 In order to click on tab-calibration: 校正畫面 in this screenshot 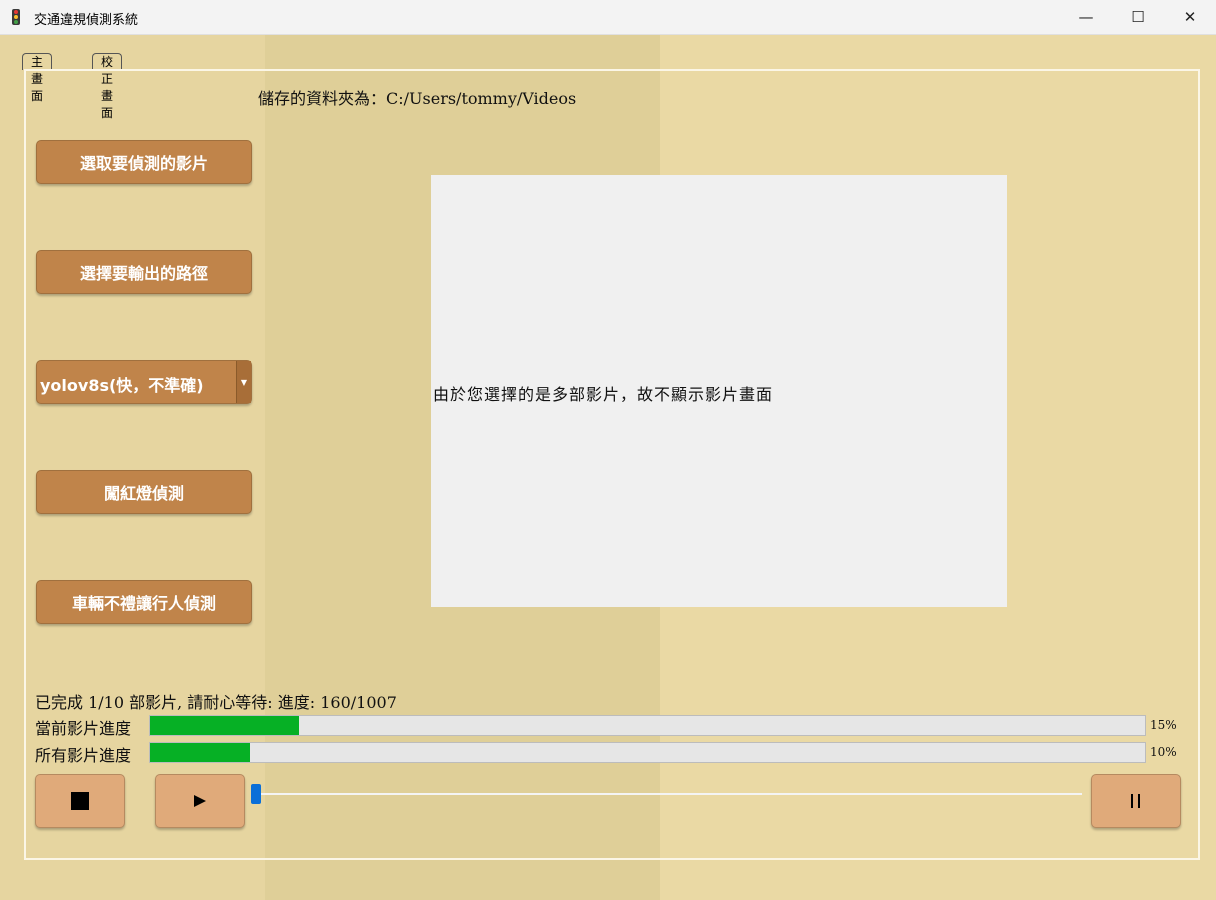, I will do `click(107, 86)`.